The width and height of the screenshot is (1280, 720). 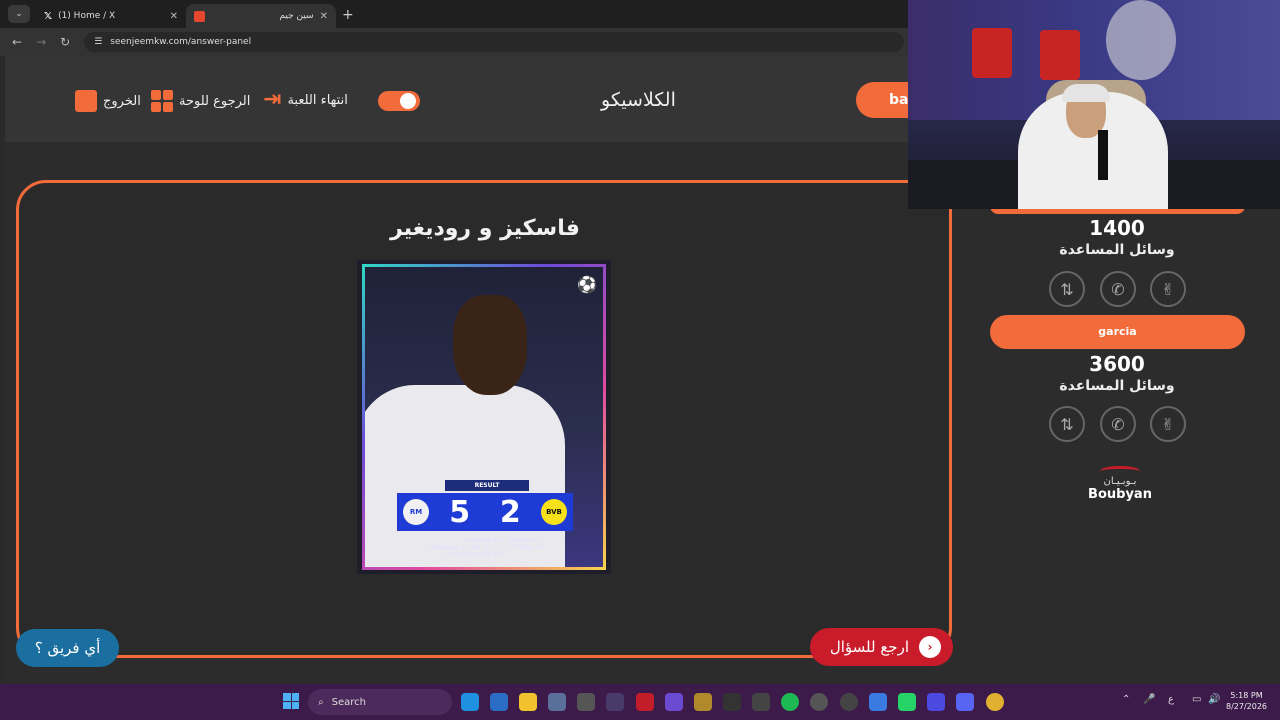 I want to click on clock-time: 5:18 PM, so click(x=1246, y=695).